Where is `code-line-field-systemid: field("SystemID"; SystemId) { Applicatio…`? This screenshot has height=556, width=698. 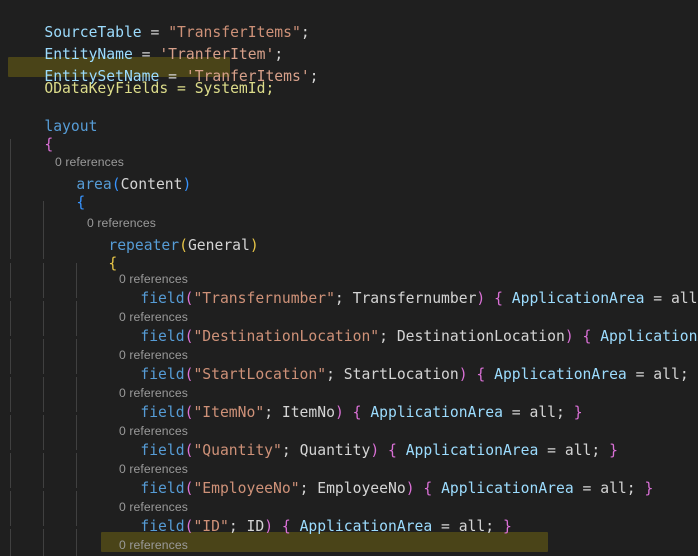 code-line-field-systemid: field("SystemID"; SystemId) { Applicatio… is located at coordinates (401, 543).